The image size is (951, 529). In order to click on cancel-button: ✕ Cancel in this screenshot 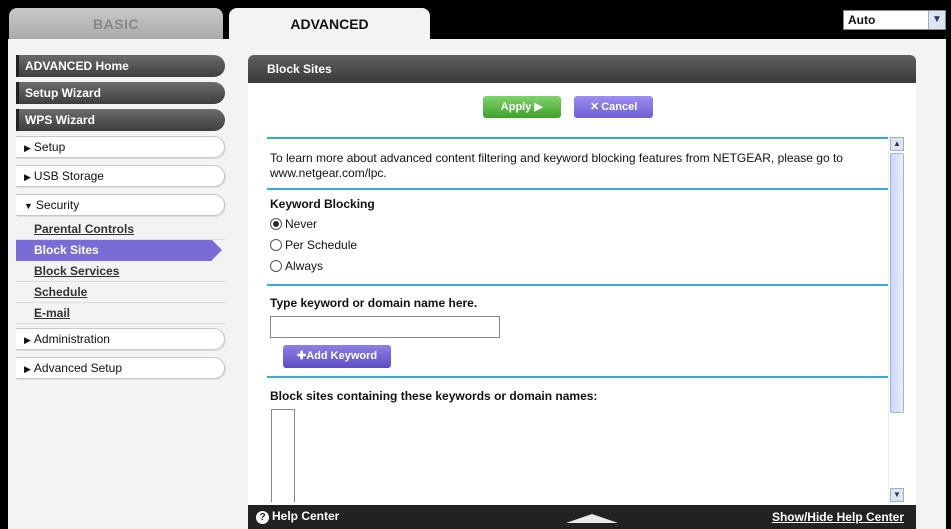, I will do `click(614, 107)`.